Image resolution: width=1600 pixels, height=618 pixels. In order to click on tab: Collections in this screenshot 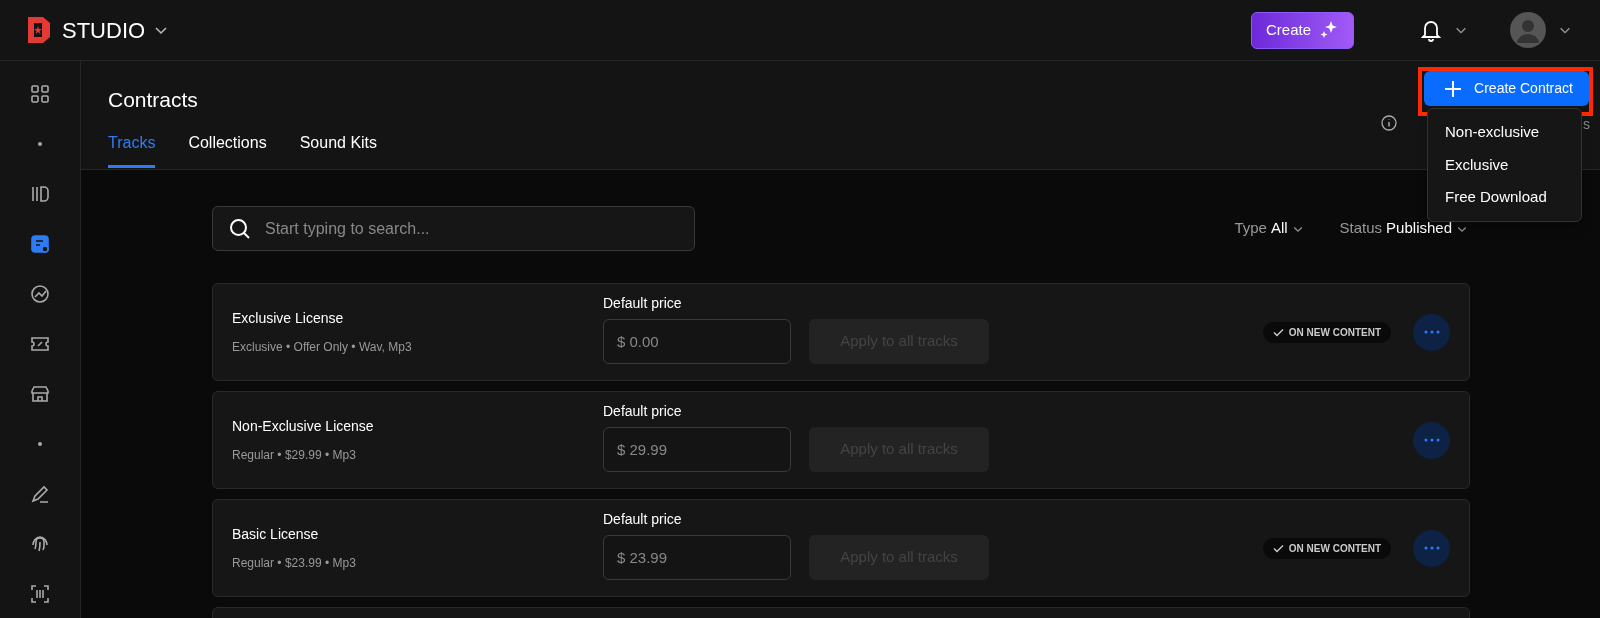, I will do `click(227, 149)`.